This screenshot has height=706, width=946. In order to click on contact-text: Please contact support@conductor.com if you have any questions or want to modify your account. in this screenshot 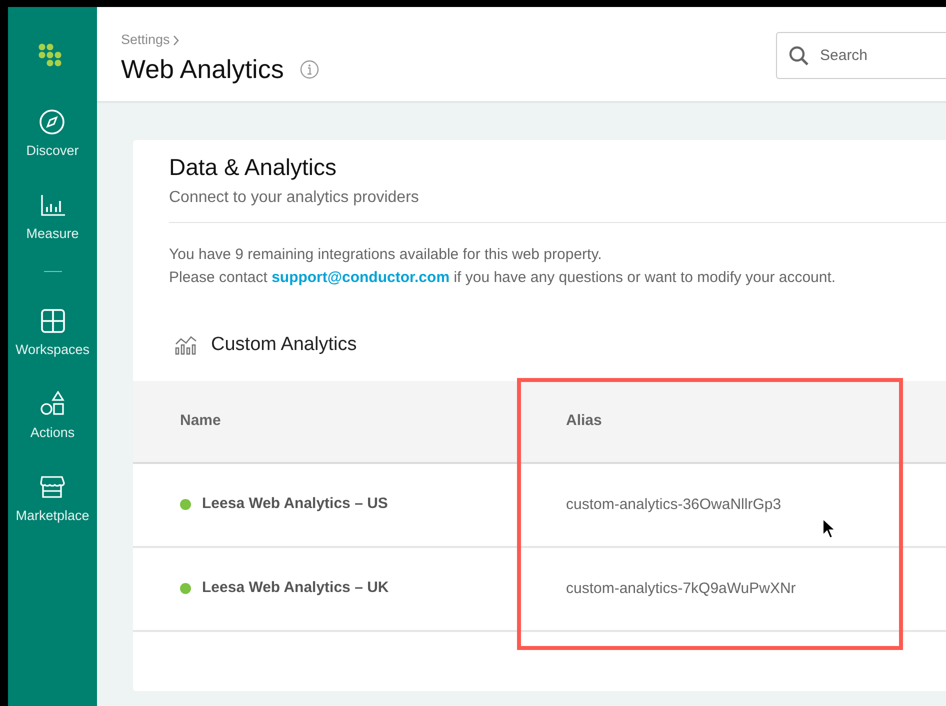, I will do `click(503, 278)`.